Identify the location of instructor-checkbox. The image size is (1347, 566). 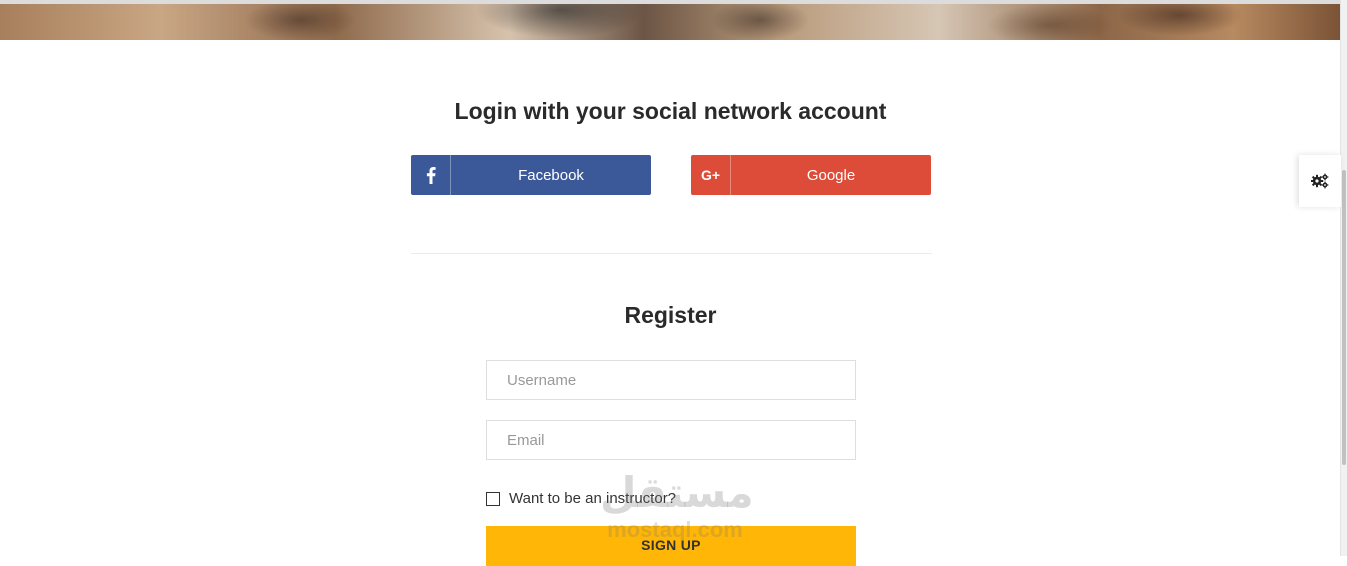
(493, 498).